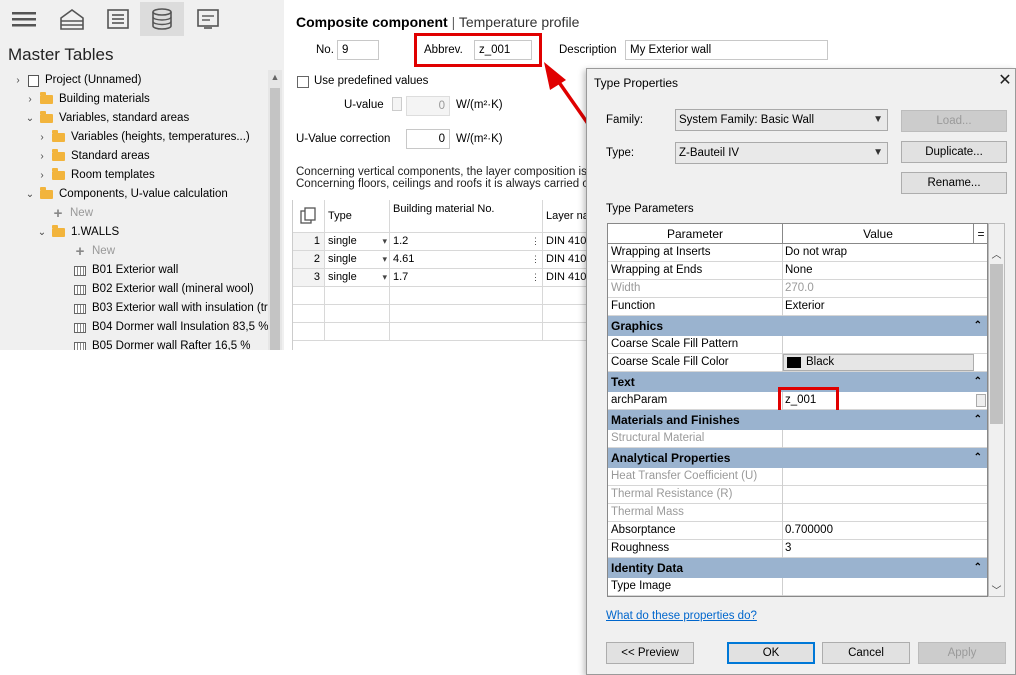 Image resolution: width=1016 pixels, height=675 pixels. What do you see at coordinates (643, 530) in the screenshot?
I see `param-name: Absorptance` at bounding box center [643, 530].